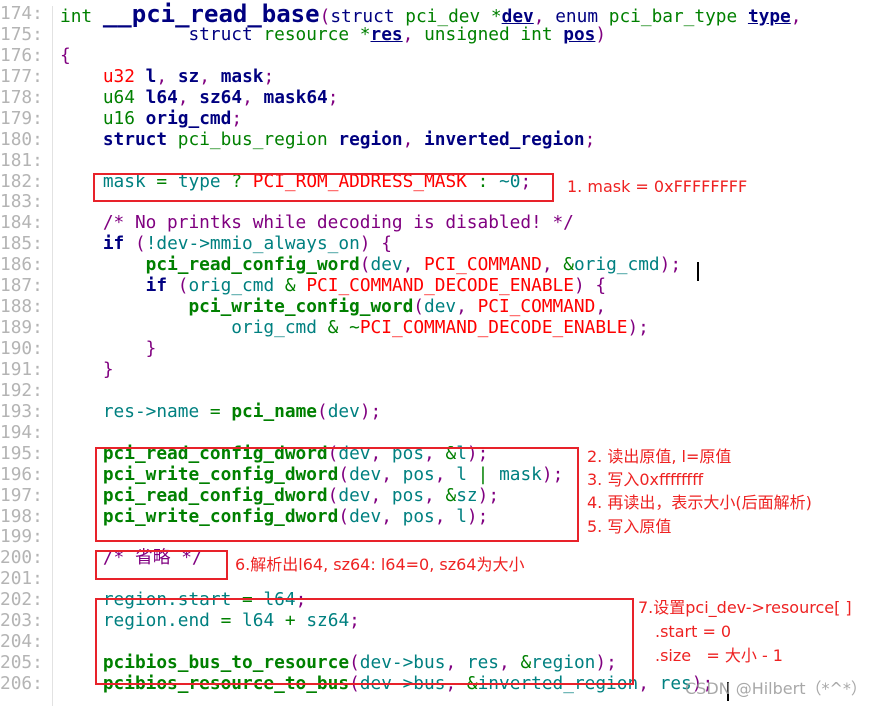 The image size is (892, 706). Describe the element at coordinates (21, 516) in the screenshot. I see `line-number: 198:` at that location.